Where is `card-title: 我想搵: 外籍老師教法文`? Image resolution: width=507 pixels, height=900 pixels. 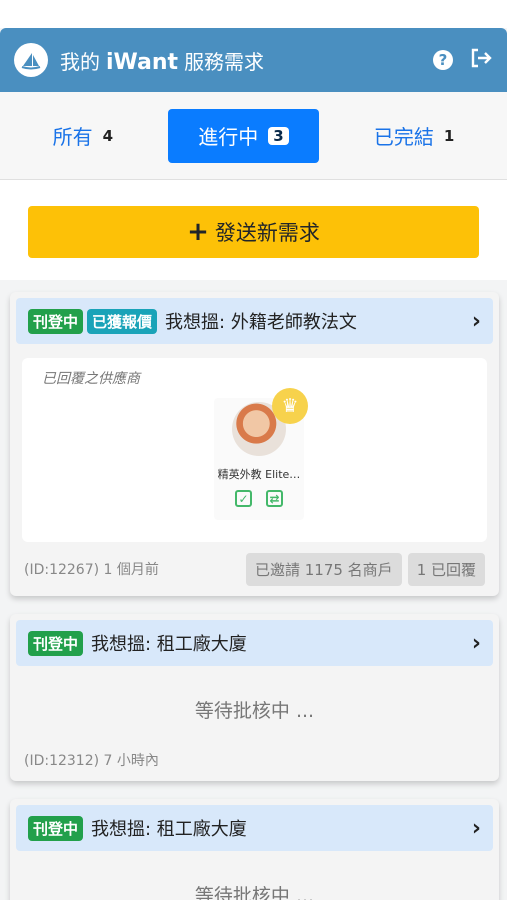 card-title: 我想搵: 外籍老師教法文 is located at coordinates (261, 322).